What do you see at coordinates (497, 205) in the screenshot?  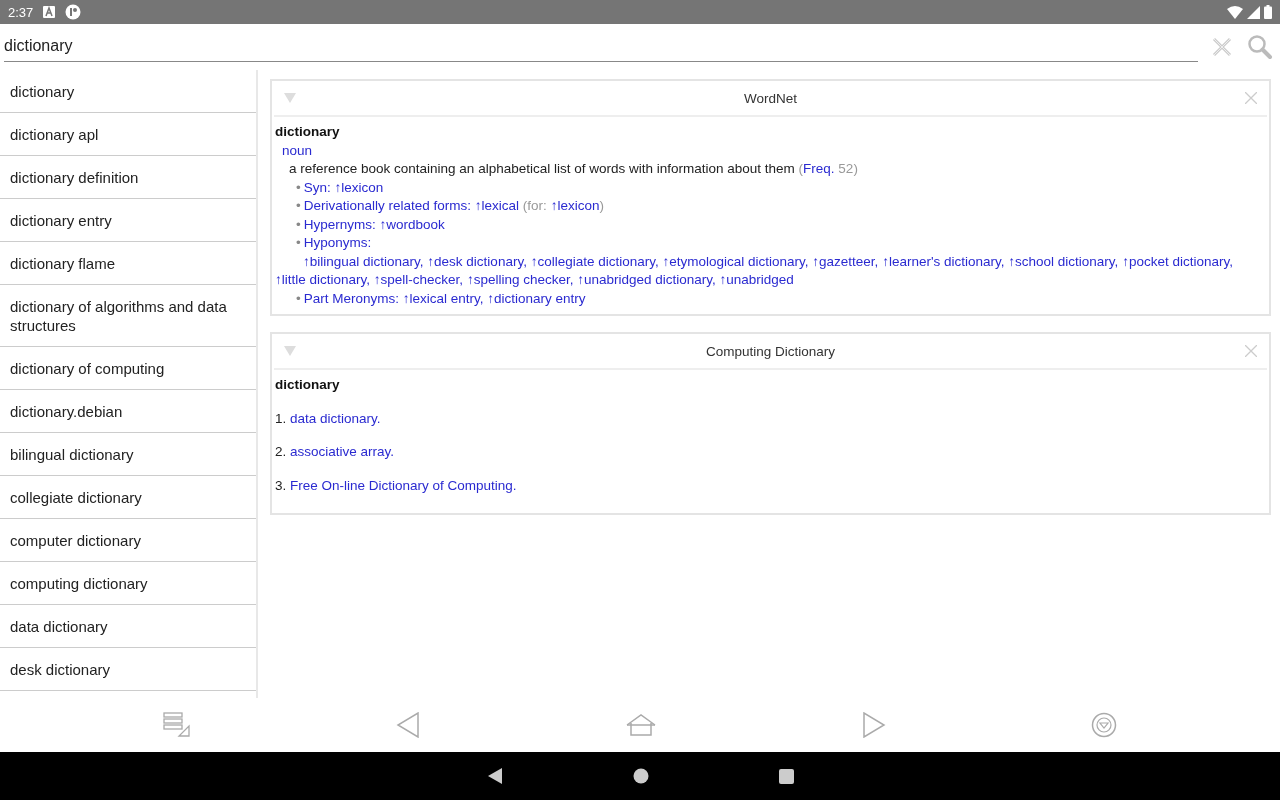 I see `link: ↑lexical` at bounding box center [497, 205].